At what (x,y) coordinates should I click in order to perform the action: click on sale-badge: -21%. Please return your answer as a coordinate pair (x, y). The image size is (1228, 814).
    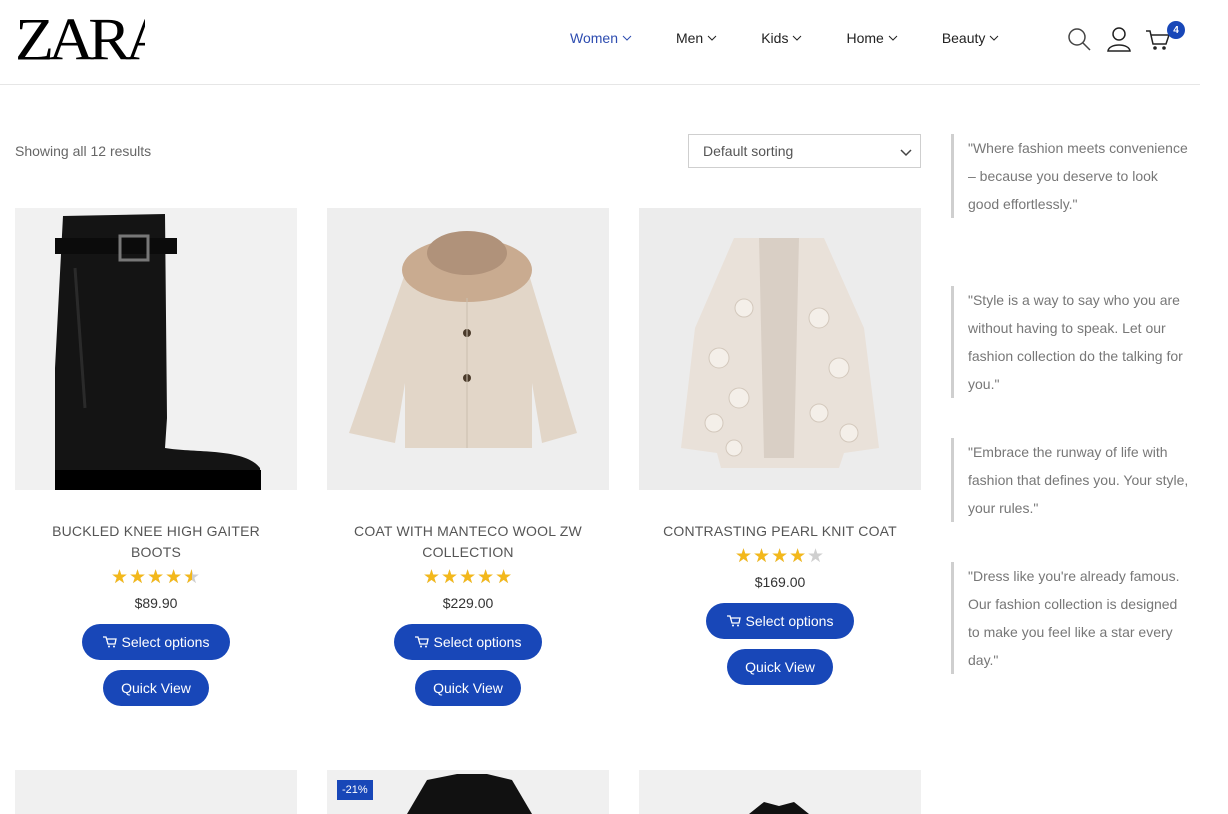
    Looking at the image, I should click on (355, 790).